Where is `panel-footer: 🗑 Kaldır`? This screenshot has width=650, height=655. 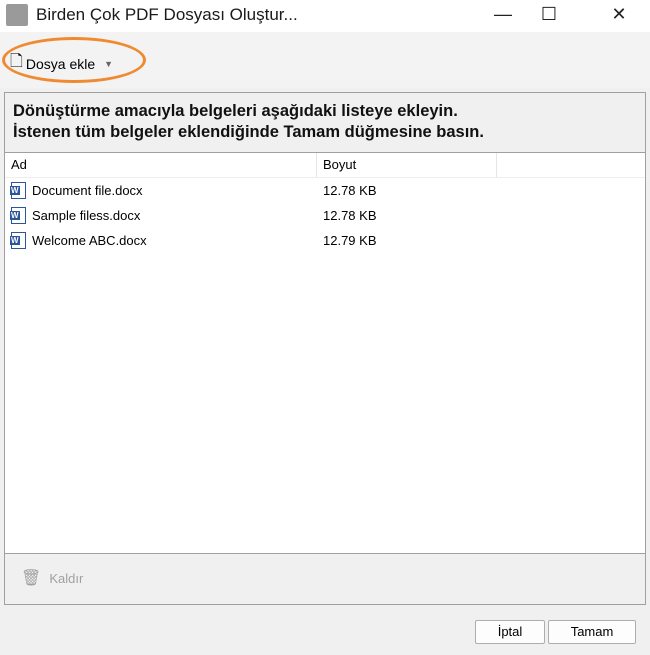
panel-footer: 🗑 Kaldır is located at coordinates (325, 578).